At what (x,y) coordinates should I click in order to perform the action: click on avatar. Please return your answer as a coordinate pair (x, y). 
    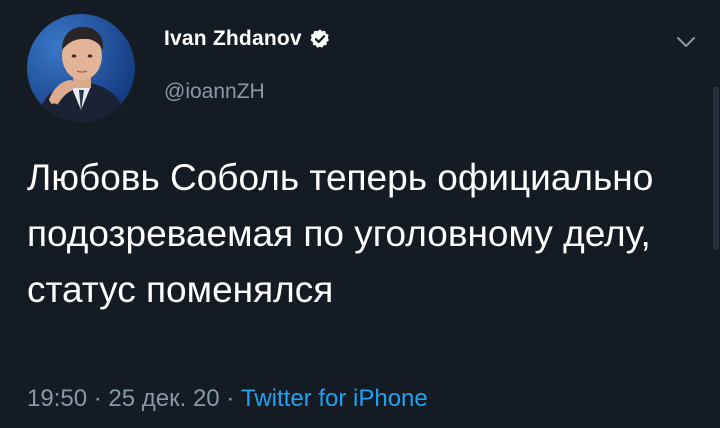
    Looking at the image, I should click on (81, 68).